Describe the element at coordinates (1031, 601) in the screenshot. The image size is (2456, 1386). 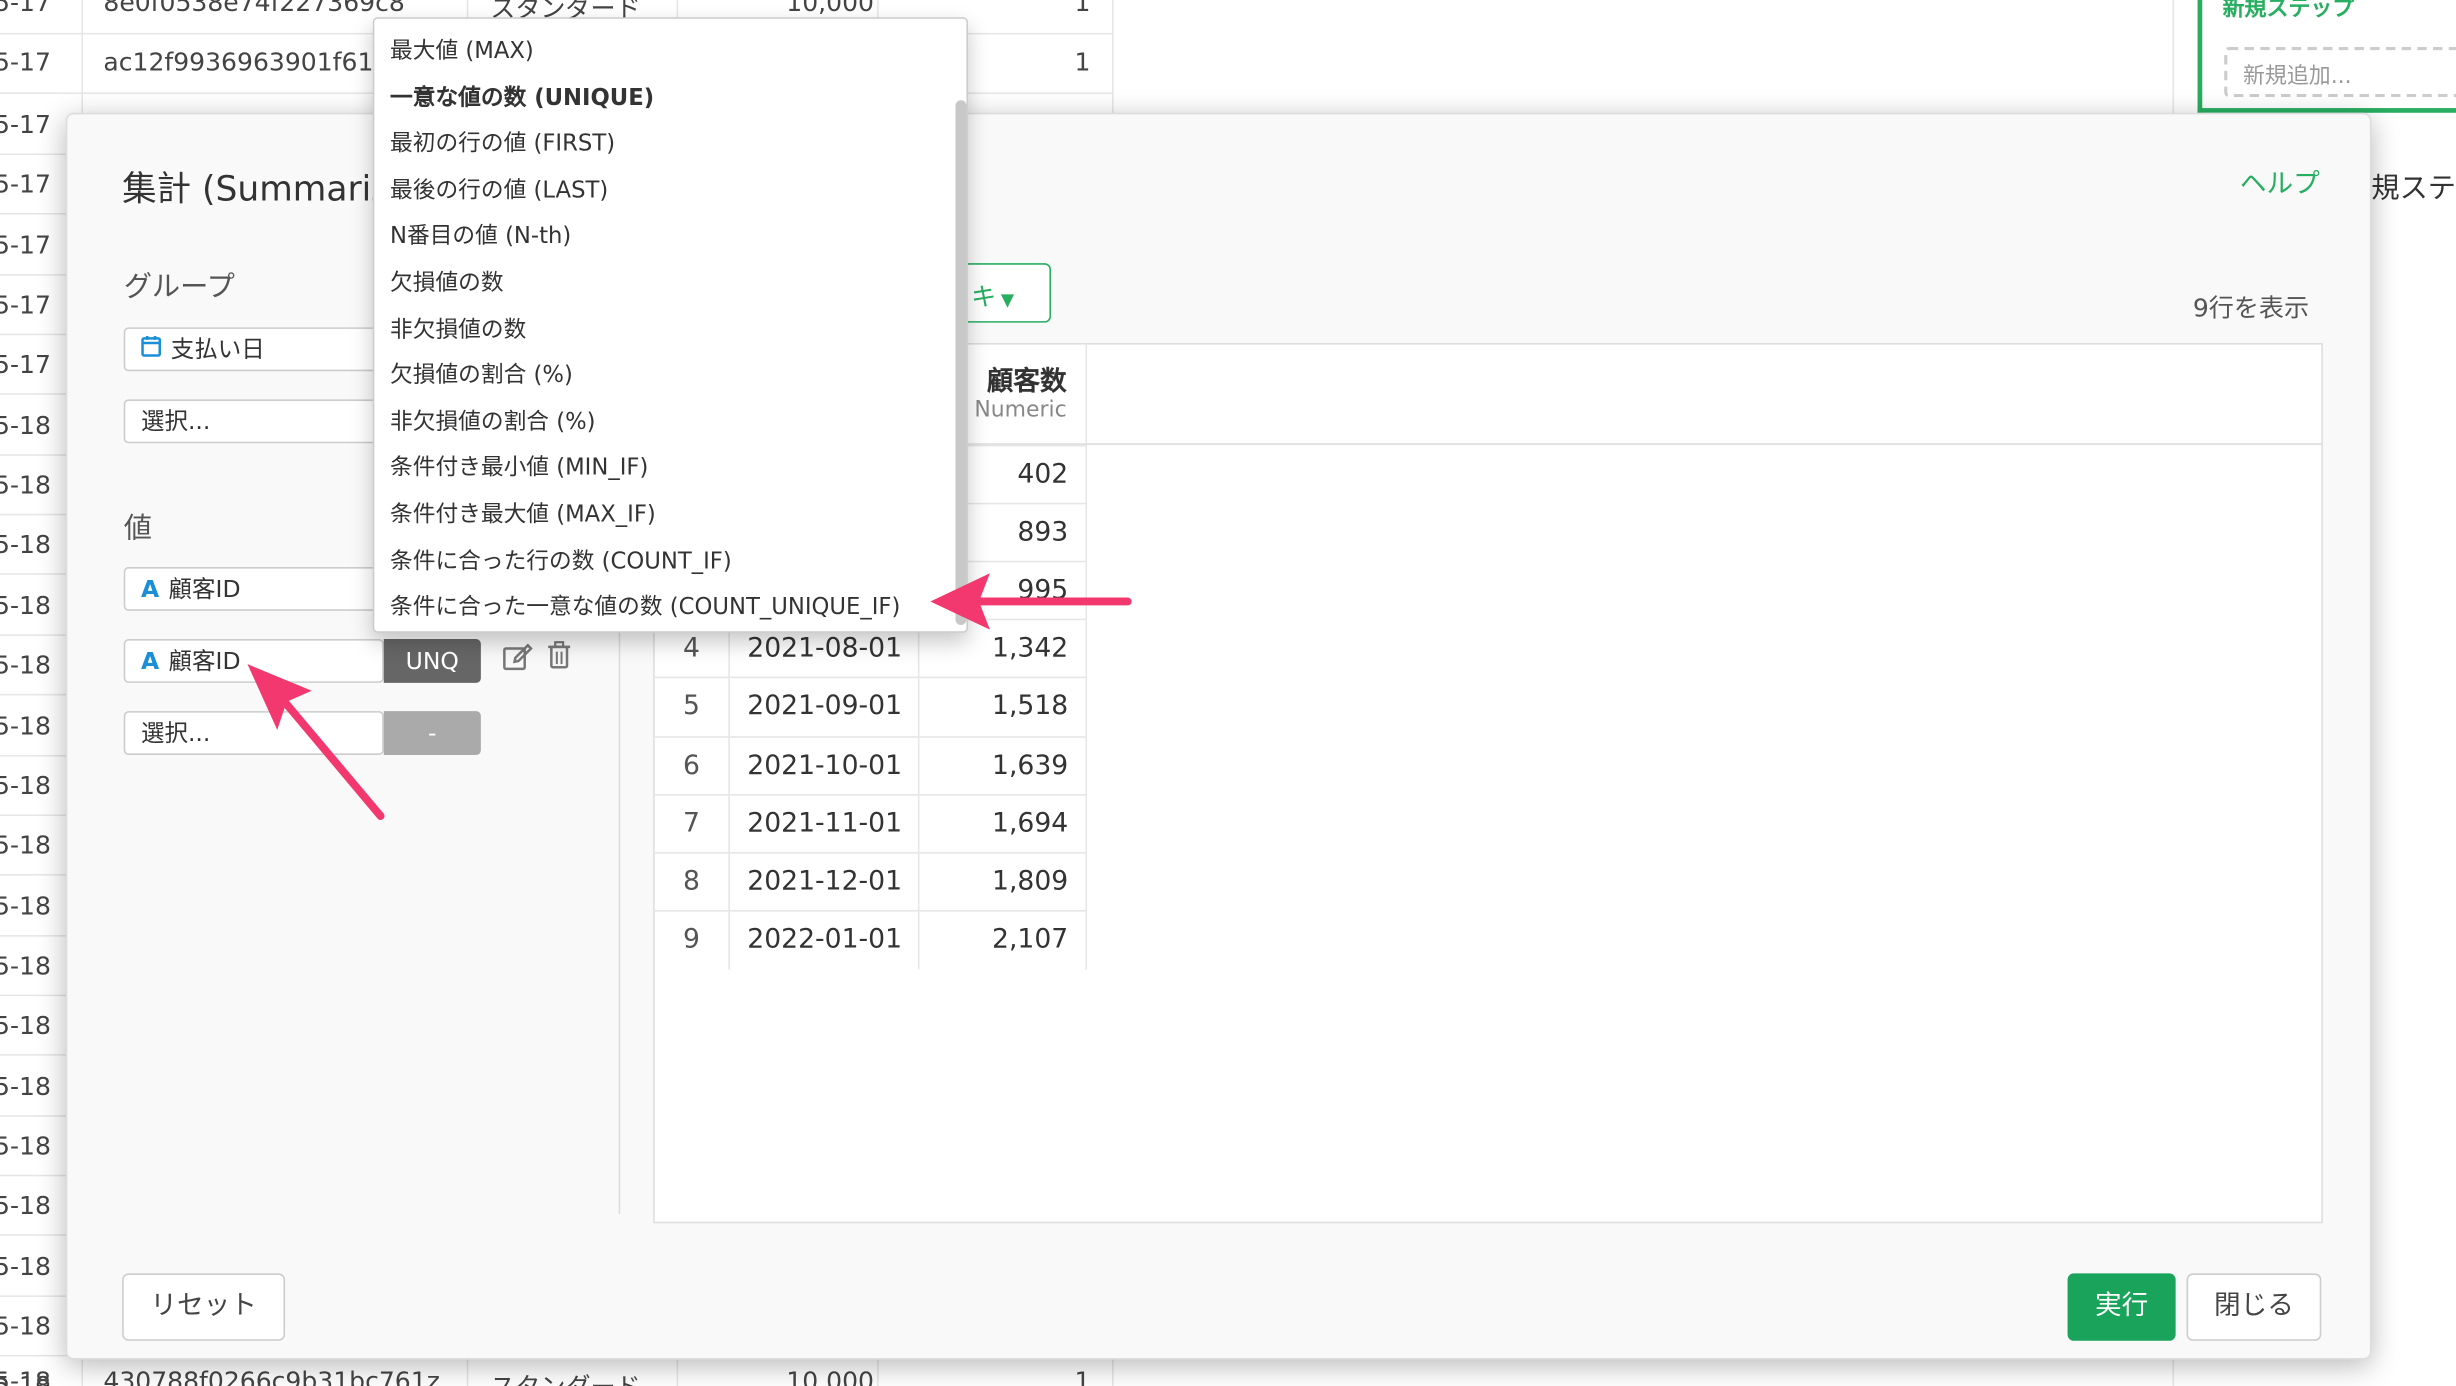
I see `arrow-to-count-unique-if` at that location.